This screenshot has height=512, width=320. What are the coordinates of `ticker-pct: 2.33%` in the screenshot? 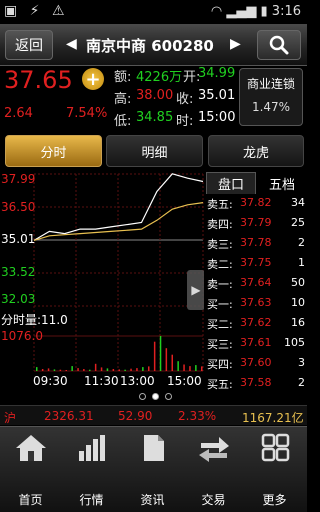 It's located at (197, 416).